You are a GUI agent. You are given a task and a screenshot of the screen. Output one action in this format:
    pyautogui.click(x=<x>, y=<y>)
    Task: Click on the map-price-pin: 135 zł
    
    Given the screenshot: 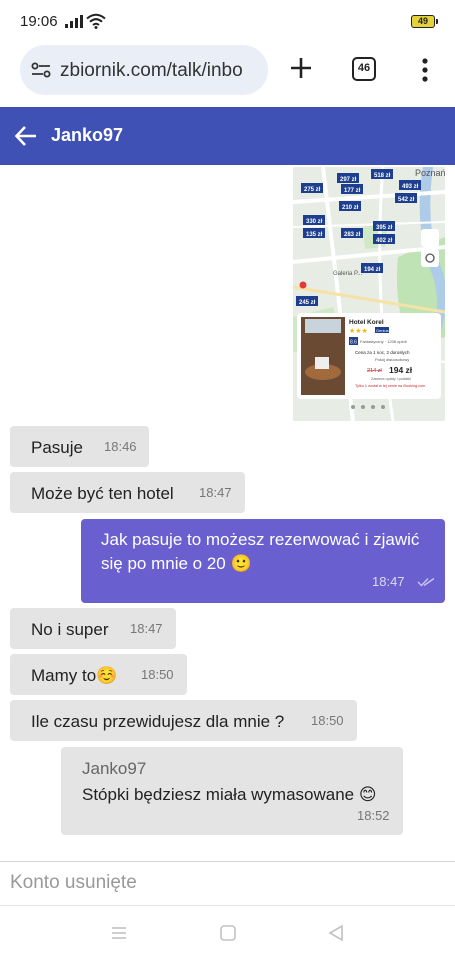 What is the action you would take?
    pyautogui.click(x=314, y=235)
    